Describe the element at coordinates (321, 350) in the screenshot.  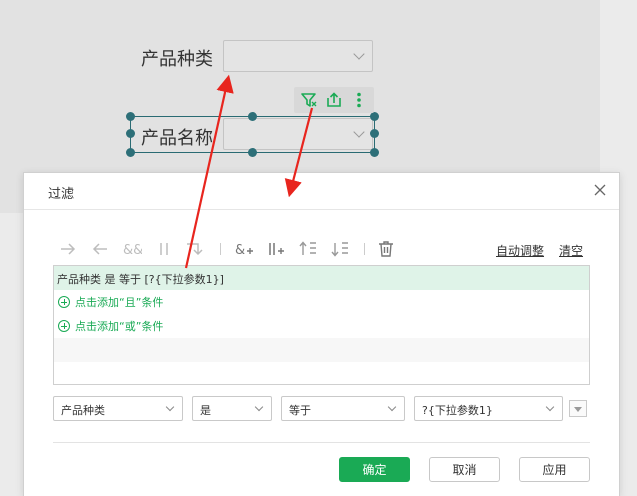
I see `list-item` at that location.